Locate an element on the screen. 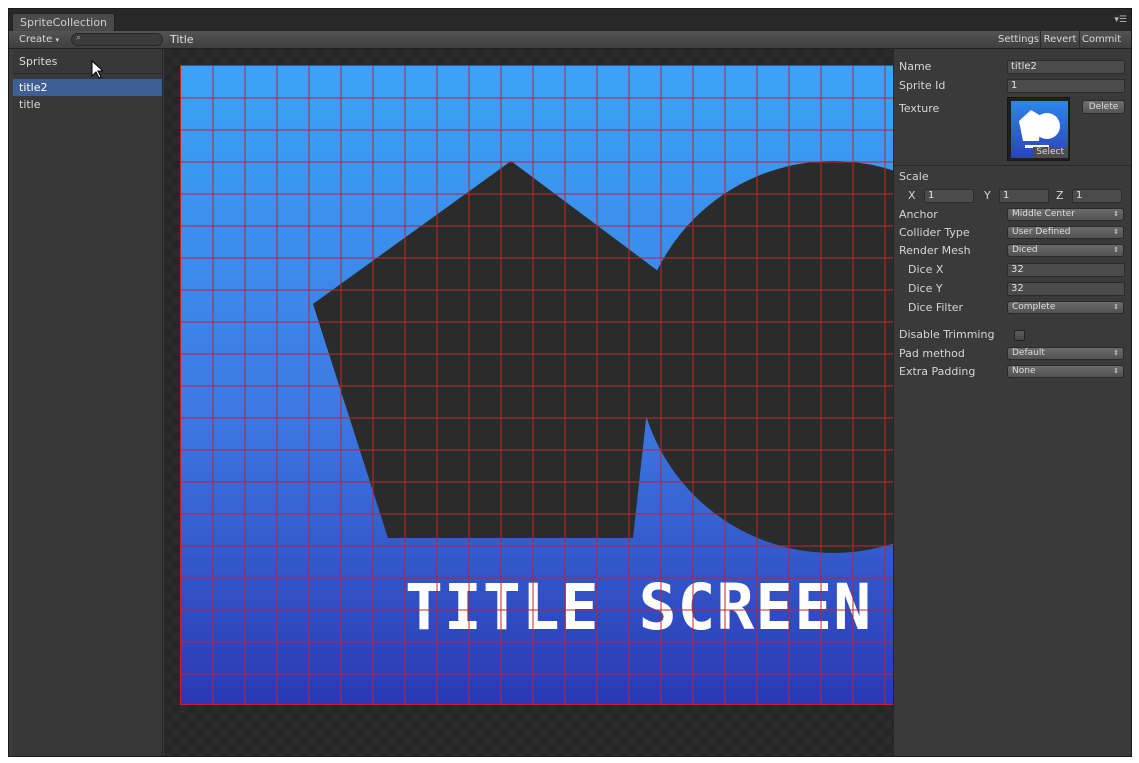  sprite-id-row: Sprite Id 1 is located at coordinates (1012, 86).